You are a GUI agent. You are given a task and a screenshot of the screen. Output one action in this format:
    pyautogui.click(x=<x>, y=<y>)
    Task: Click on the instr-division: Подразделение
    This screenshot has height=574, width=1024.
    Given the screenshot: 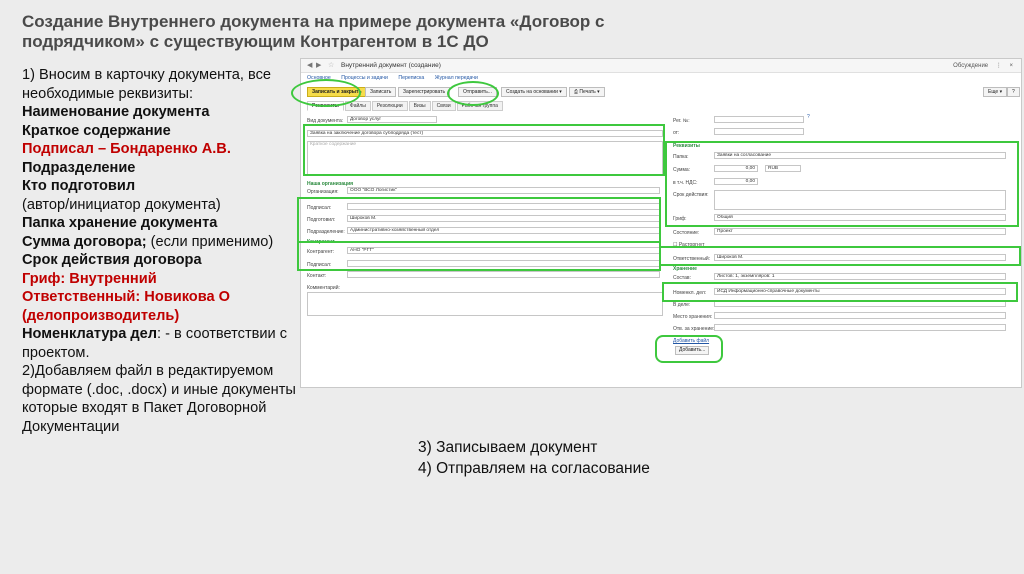 What is the action you would take?
    pyautogui.click(x=79, y=167)
    